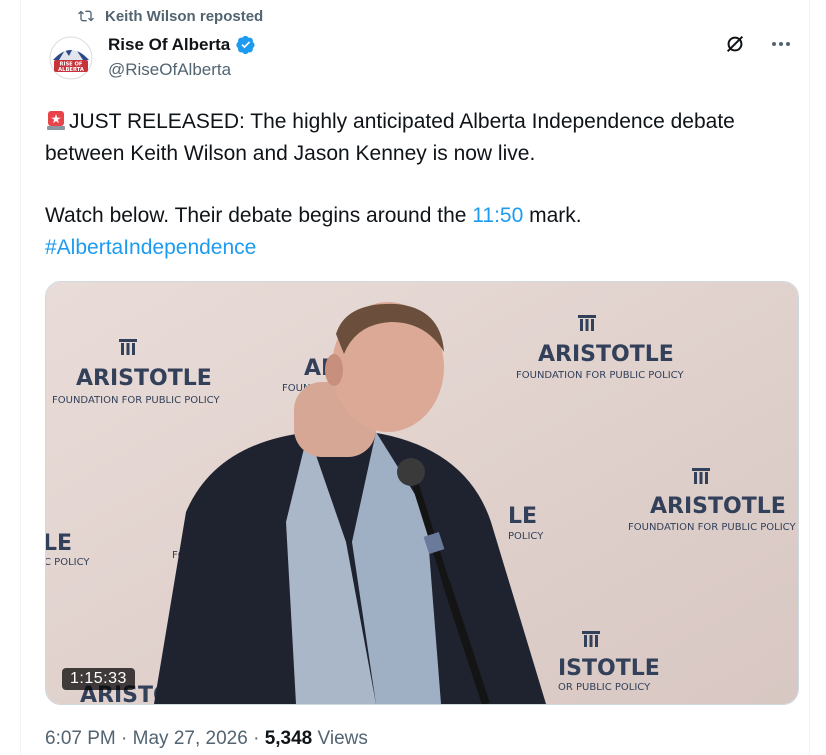 The image size is (826, 755). Describe the element at coordinates (526, 536) in the screenshot. I see `banner-fragment: POLICY` at that location.